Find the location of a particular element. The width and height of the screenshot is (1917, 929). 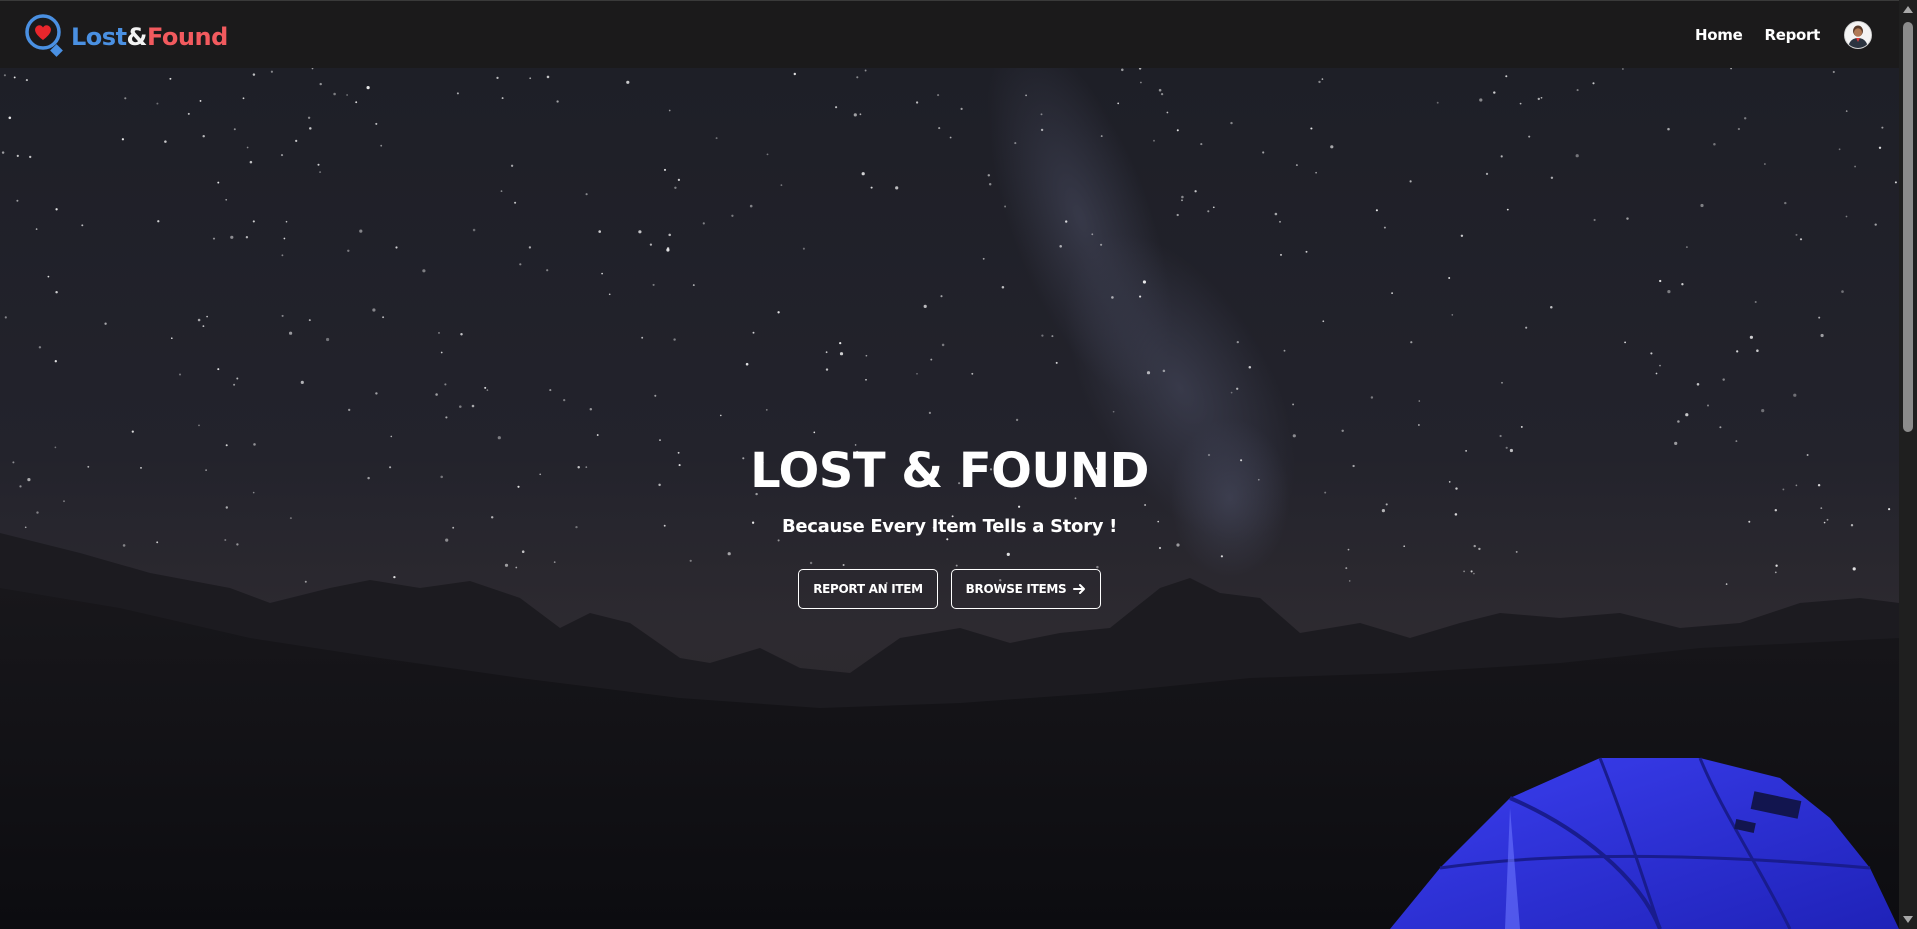

nav-link-home: Home is located at coordinates (1719, 35).